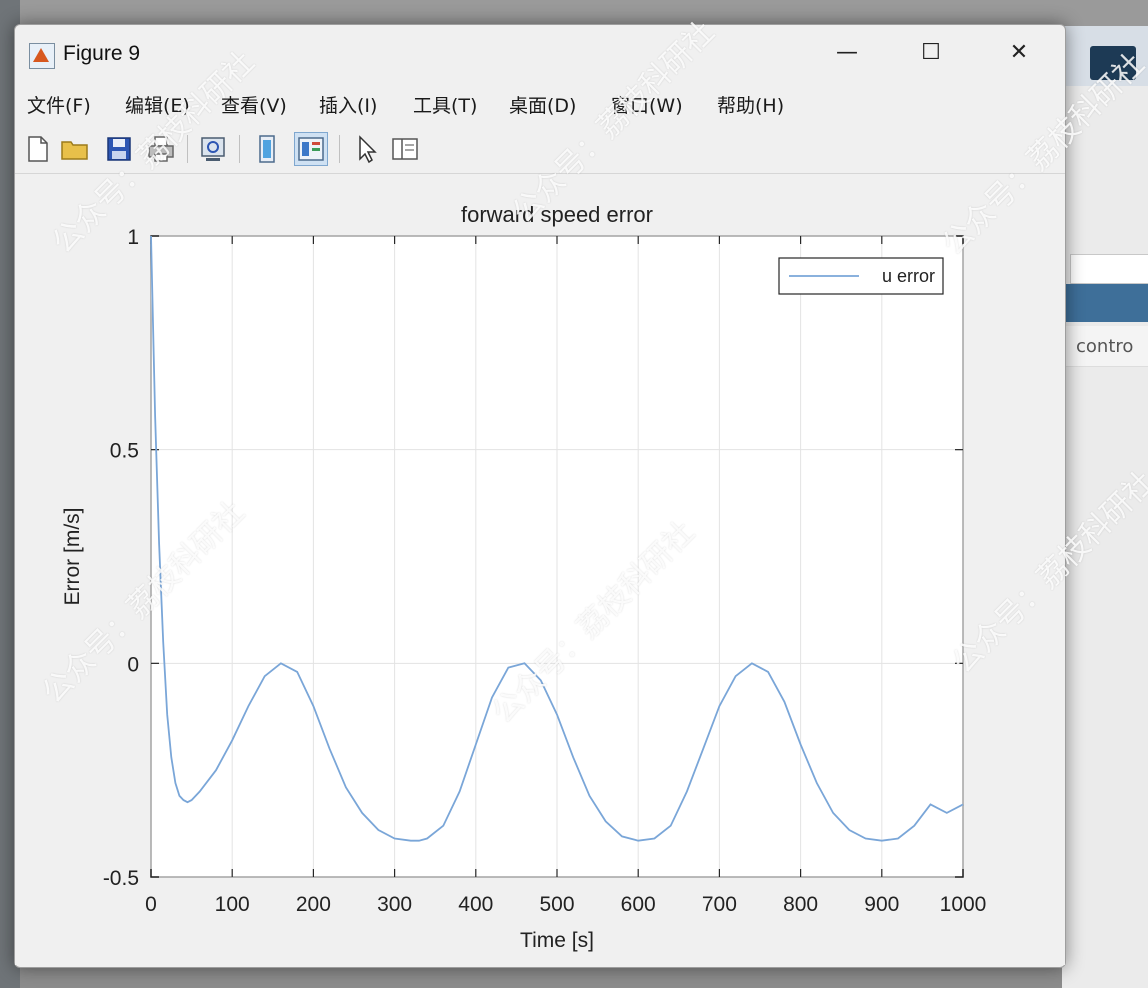 This screenshot has width=1148, height=988. What do you see at coordinates (121, 558) in the screenshot?
I see `y-tick-labels: -0.5 0 0.5 1` at bounding box center [121, 558].